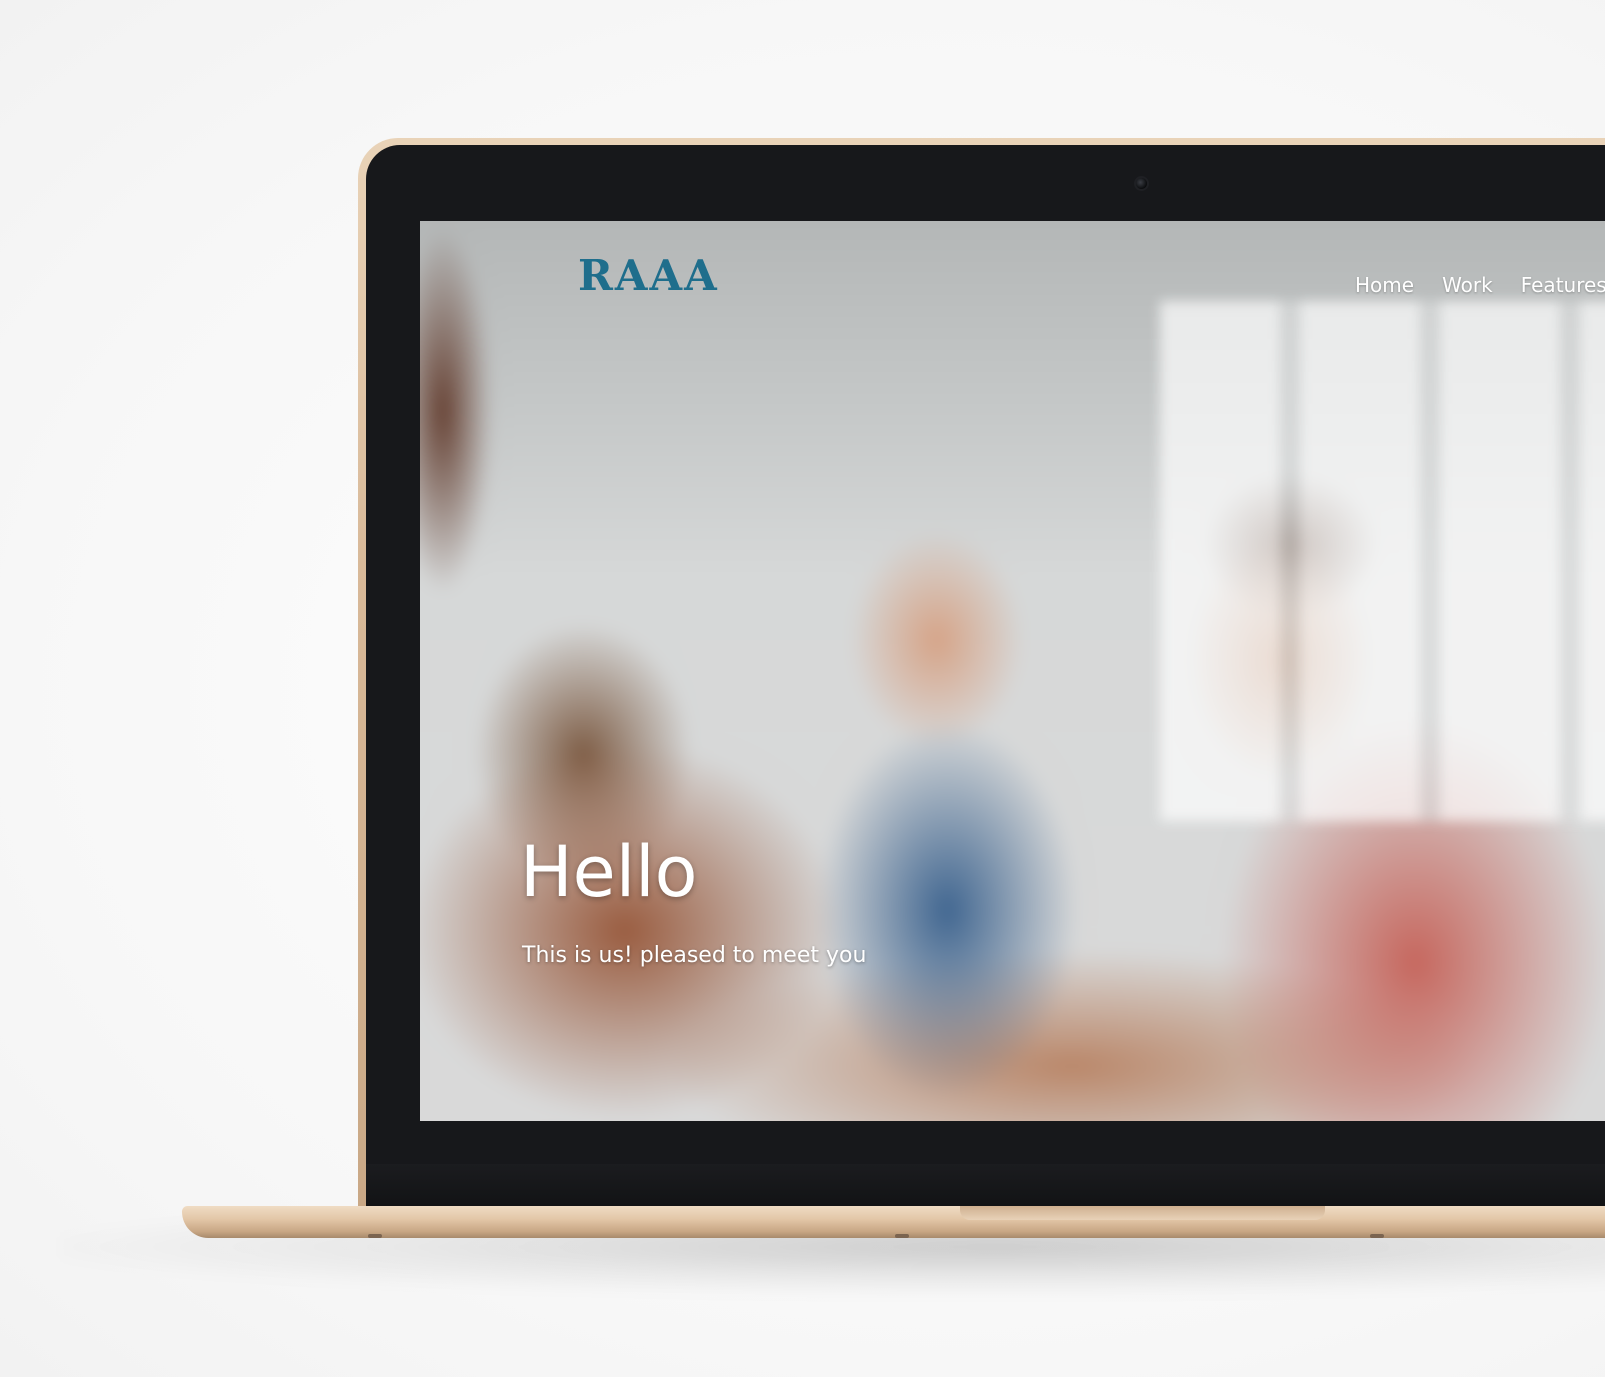 This screenshot has width=1605, height=1377. I want to click on main-nav: Home Work Features, so click(1480, 285).